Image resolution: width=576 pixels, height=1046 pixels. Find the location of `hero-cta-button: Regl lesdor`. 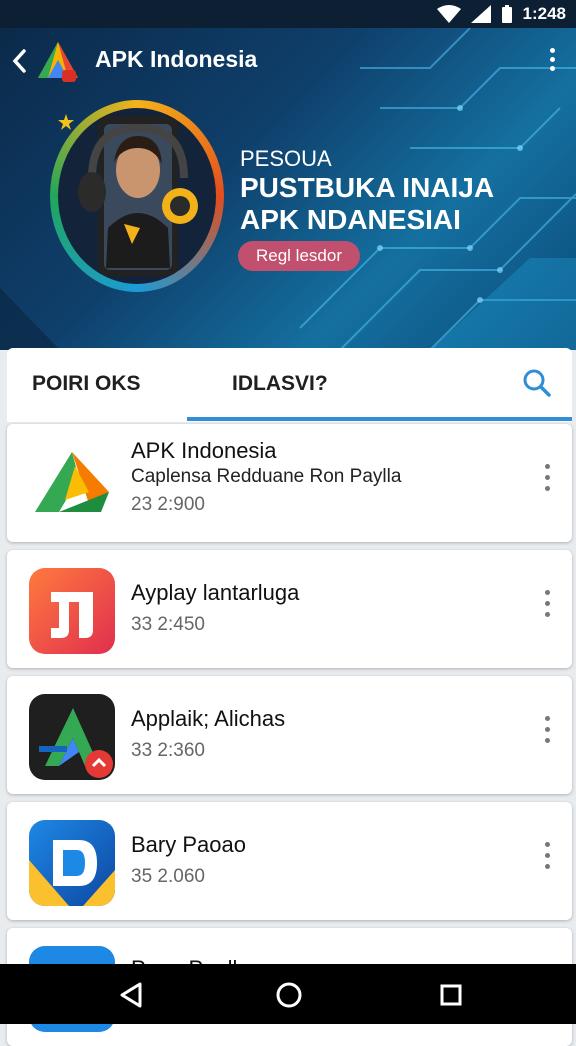

hero-cta-button: Regl lesdor is located at coordinates (299, 256).